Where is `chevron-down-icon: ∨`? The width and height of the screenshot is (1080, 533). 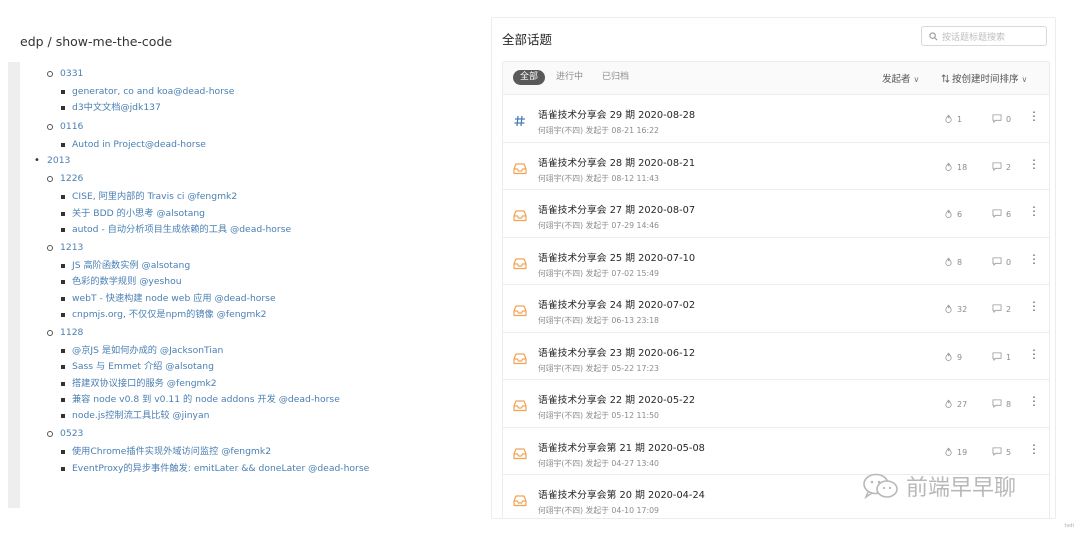 chevron-down-icon: ∨ is located at coordinates (1024, 79).